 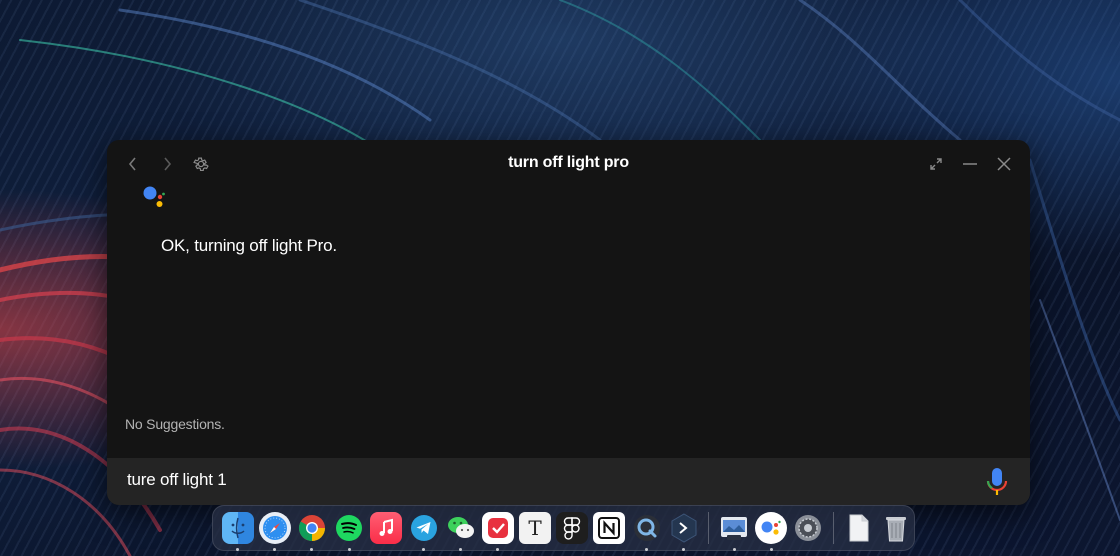 What do you see at coordinates (175, 424) in the screenshot?
I see `suggestions-status: No Suggestions.` at bounding box center [175, 424].